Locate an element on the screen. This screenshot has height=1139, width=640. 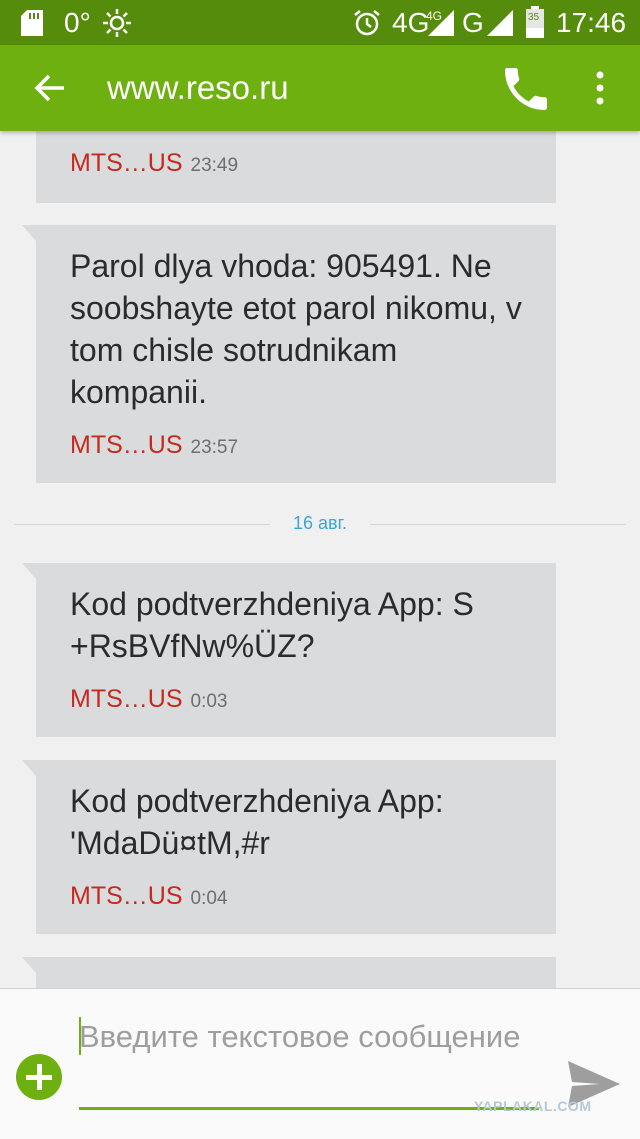
date-divider: 16 авг. is located at coordinates (320, 523).